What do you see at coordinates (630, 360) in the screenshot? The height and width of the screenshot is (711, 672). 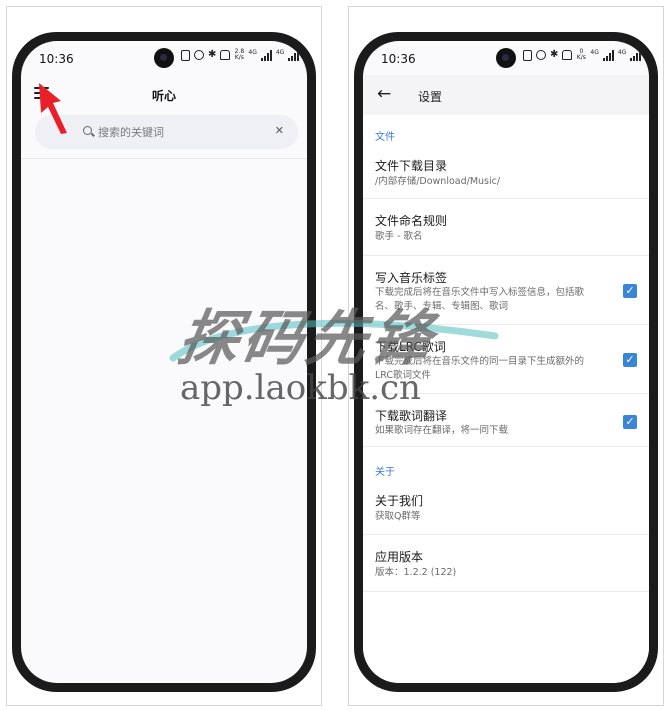 I see `download-lrc-checkbox: ✓` at bounding box center [630, 360].